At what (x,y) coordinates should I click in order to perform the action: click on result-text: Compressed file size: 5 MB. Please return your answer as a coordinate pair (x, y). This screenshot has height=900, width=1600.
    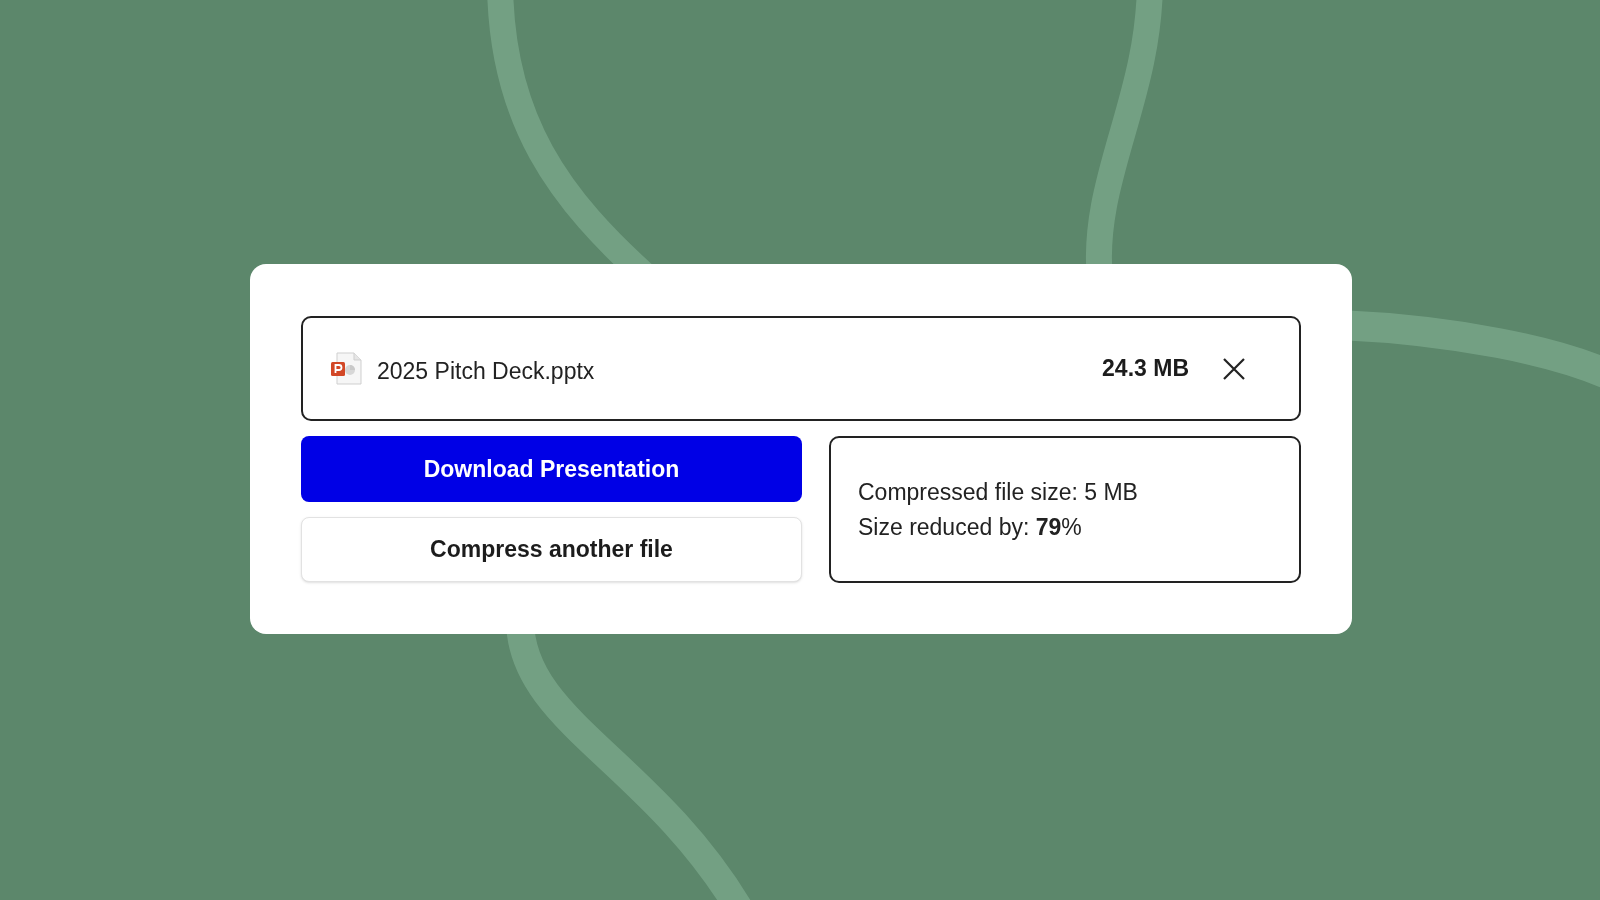
    Looking at the image, I should click on (998, 492).